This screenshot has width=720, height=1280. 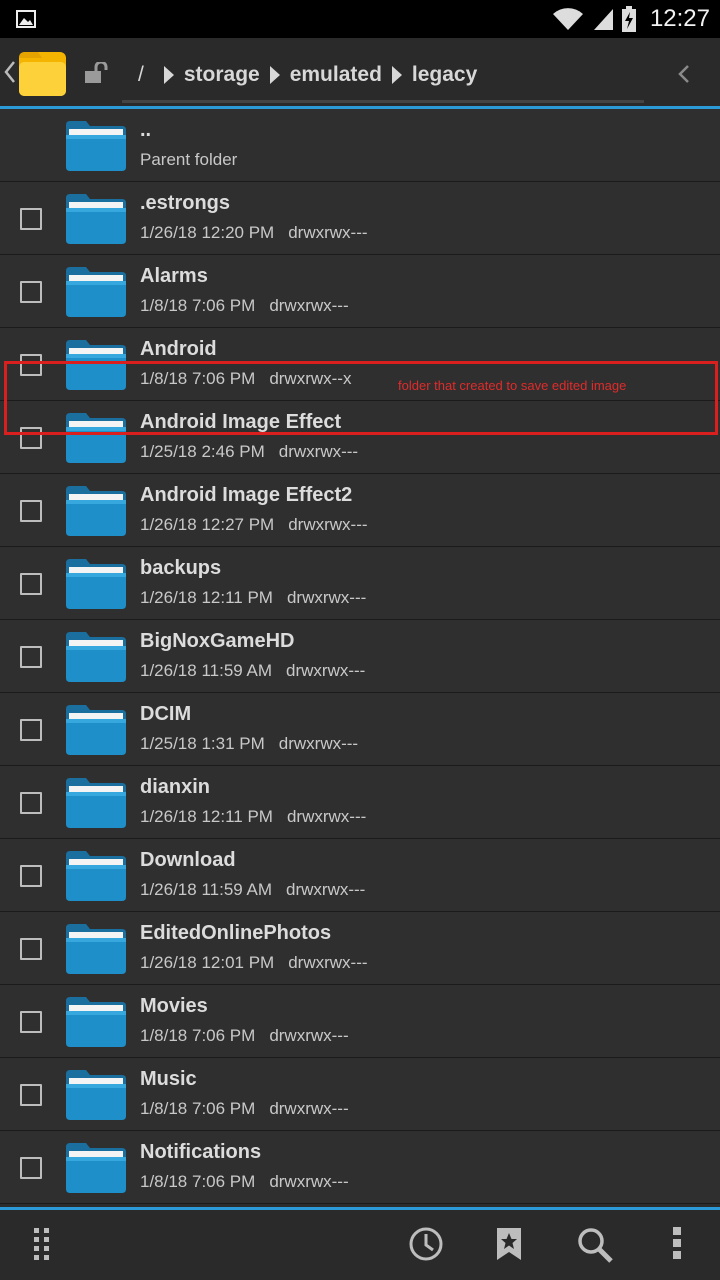 I want to click on file-meta: 1/26/18 12:11 PM drwxrwx---, so click(x=253, y=817).